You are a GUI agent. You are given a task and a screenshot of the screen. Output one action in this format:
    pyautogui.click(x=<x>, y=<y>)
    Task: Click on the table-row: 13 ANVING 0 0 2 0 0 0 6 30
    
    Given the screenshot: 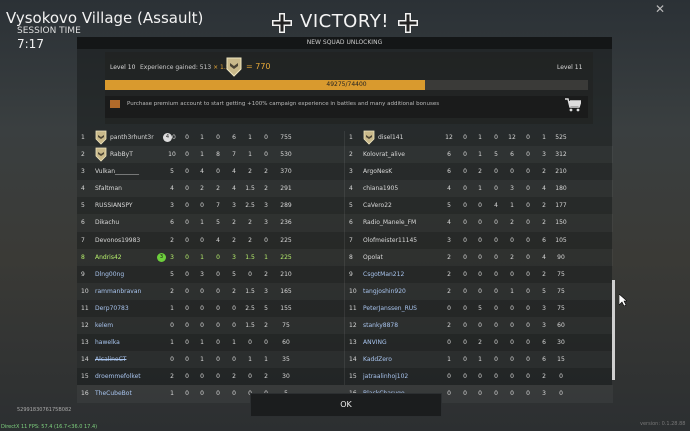 What is the action you would take?
    pyautogui.click(x=479, y=342)
    